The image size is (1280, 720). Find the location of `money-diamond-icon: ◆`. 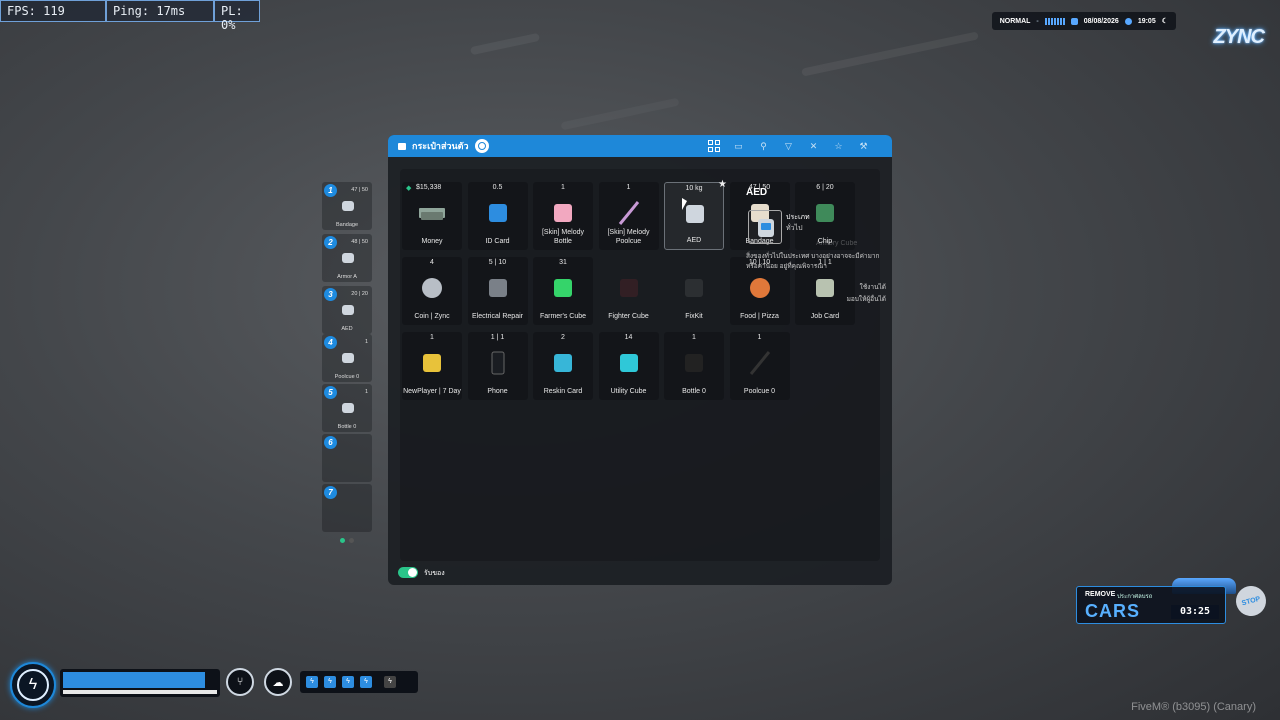

money-diamond-icon: ◆ is located at coordinates (409, 188).